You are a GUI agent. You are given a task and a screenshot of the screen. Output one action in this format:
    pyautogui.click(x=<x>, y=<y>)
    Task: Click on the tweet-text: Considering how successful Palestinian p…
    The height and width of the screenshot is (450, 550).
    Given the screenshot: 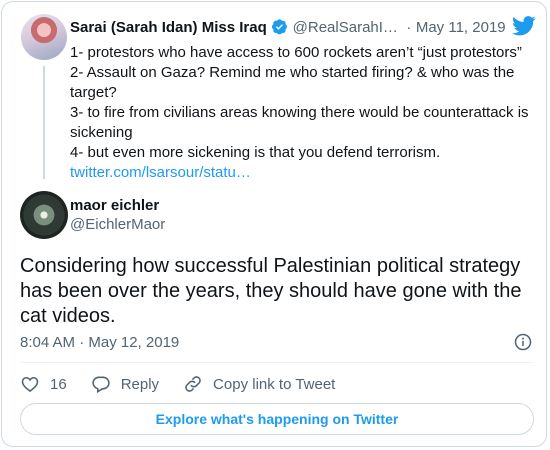 What is the action you would take?
    pyautogui.click(x=271, y=291)
    